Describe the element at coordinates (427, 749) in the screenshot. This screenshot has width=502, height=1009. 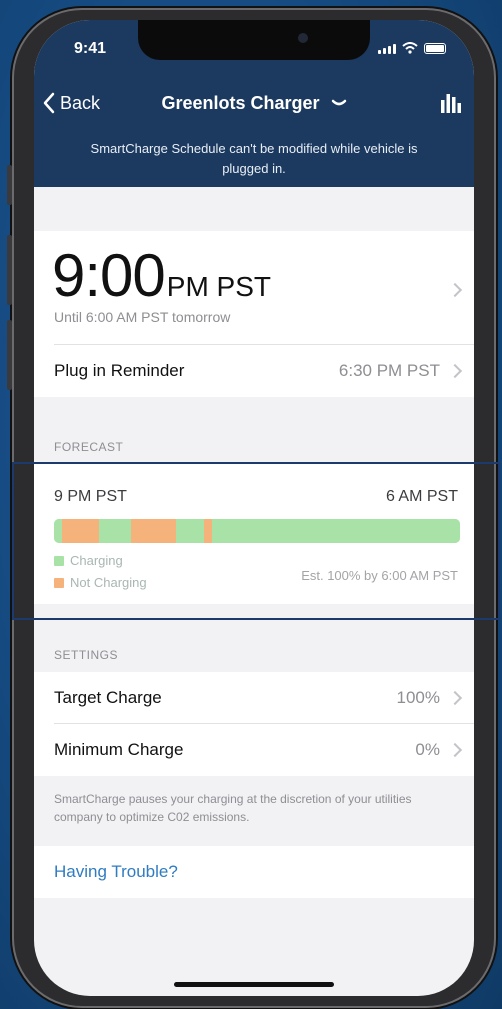
I see `minimum-charge-value: 0%` at that location.